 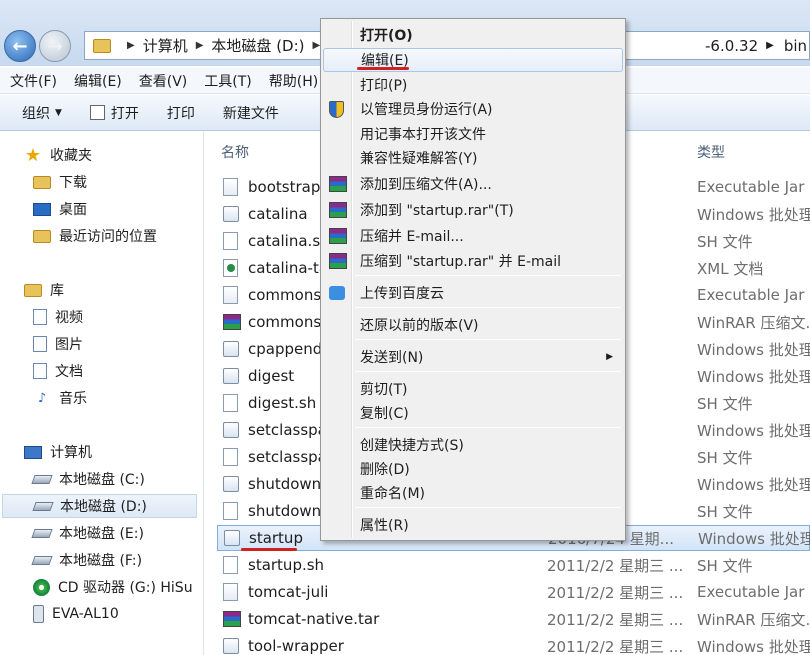 What do you see at coordinates (58, 155) in the screenshot?
I see `nav-favorites: ★ 收藏夹` at bounding box center [58, 155].